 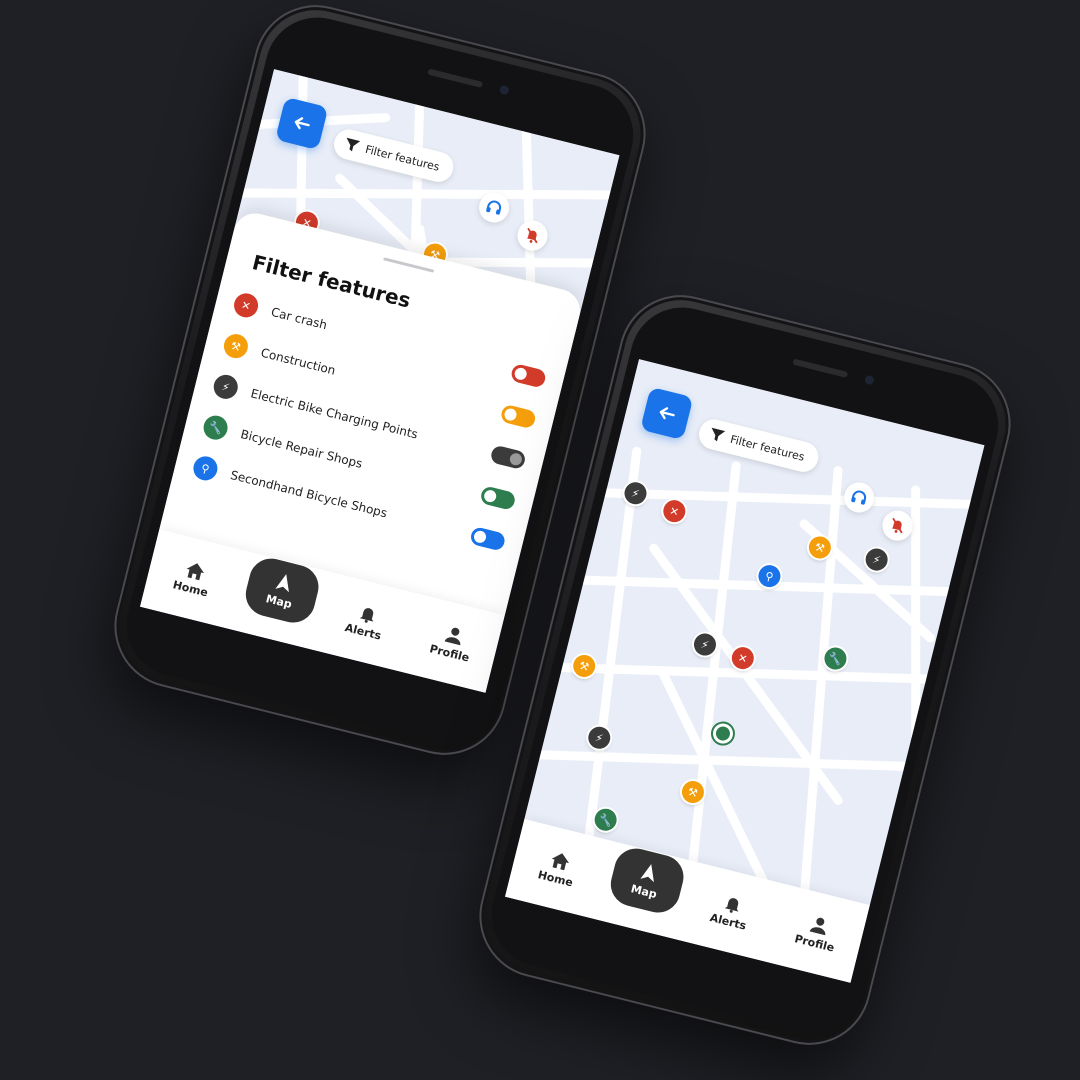 I want to click on wrench-icon: 🔧, so click(x=216, y=428).